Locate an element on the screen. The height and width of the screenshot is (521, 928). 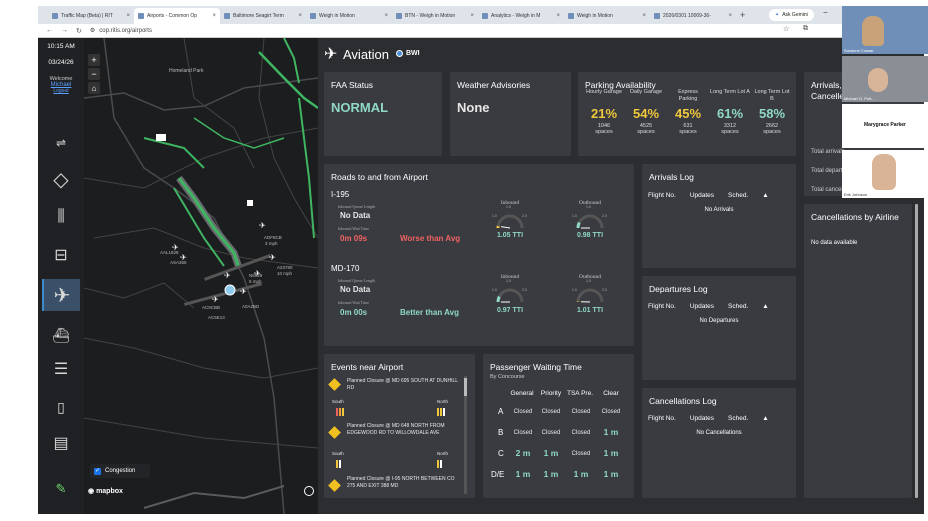
extensions-icon: ⧉ is located at coordinates (805, 29).